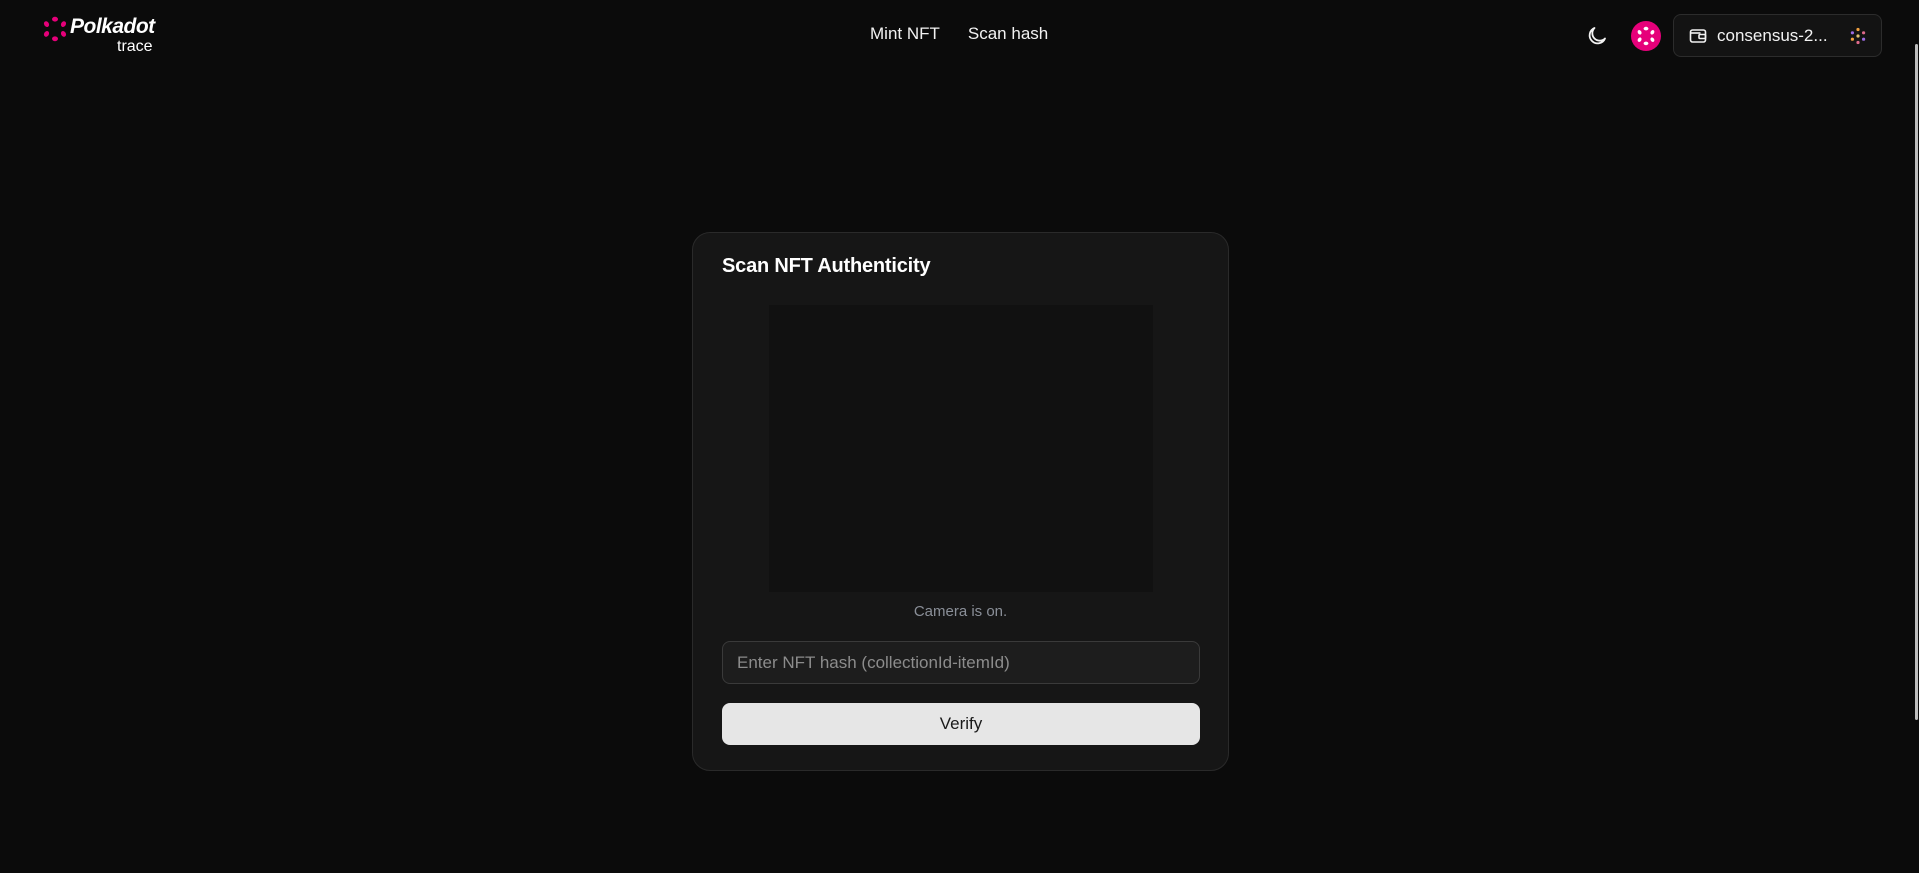  Describe the element at coordinates (112, 26) in the screenshot. I see `logo-wordmark: Polkadot` at that location.